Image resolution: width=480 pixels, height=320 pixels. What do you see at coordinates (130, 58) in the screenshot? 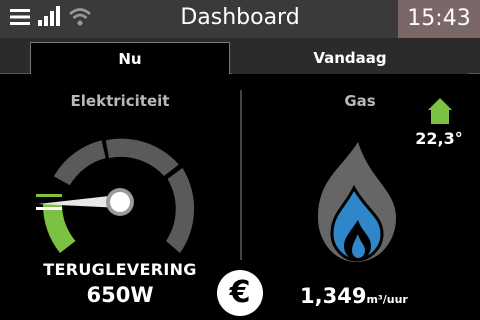
I see `tab-nu: Nu` at bounding box center [130, 58].